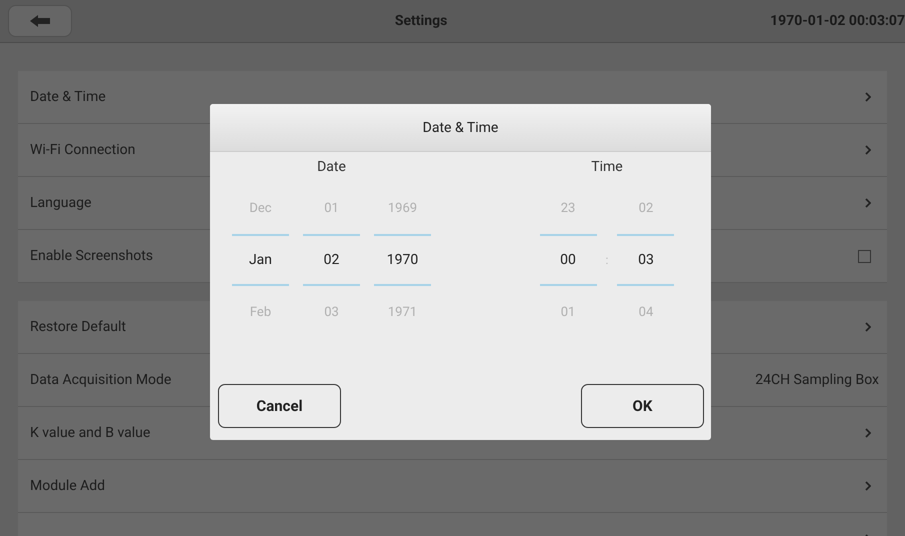 The width and height of the screenshot is (905, 536). What do you see at coordinates (90, 433) in the screenshot?
I see `setting-label: K value and B value` at bounding box center [90, 433].